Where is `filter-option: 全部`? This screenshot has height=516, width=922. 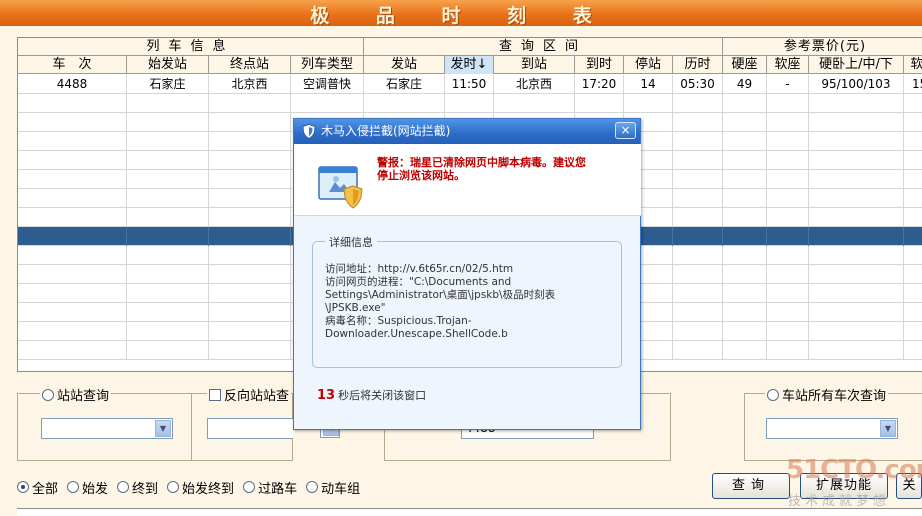 filter-option: 全部 is located at coordinates (37, 487).